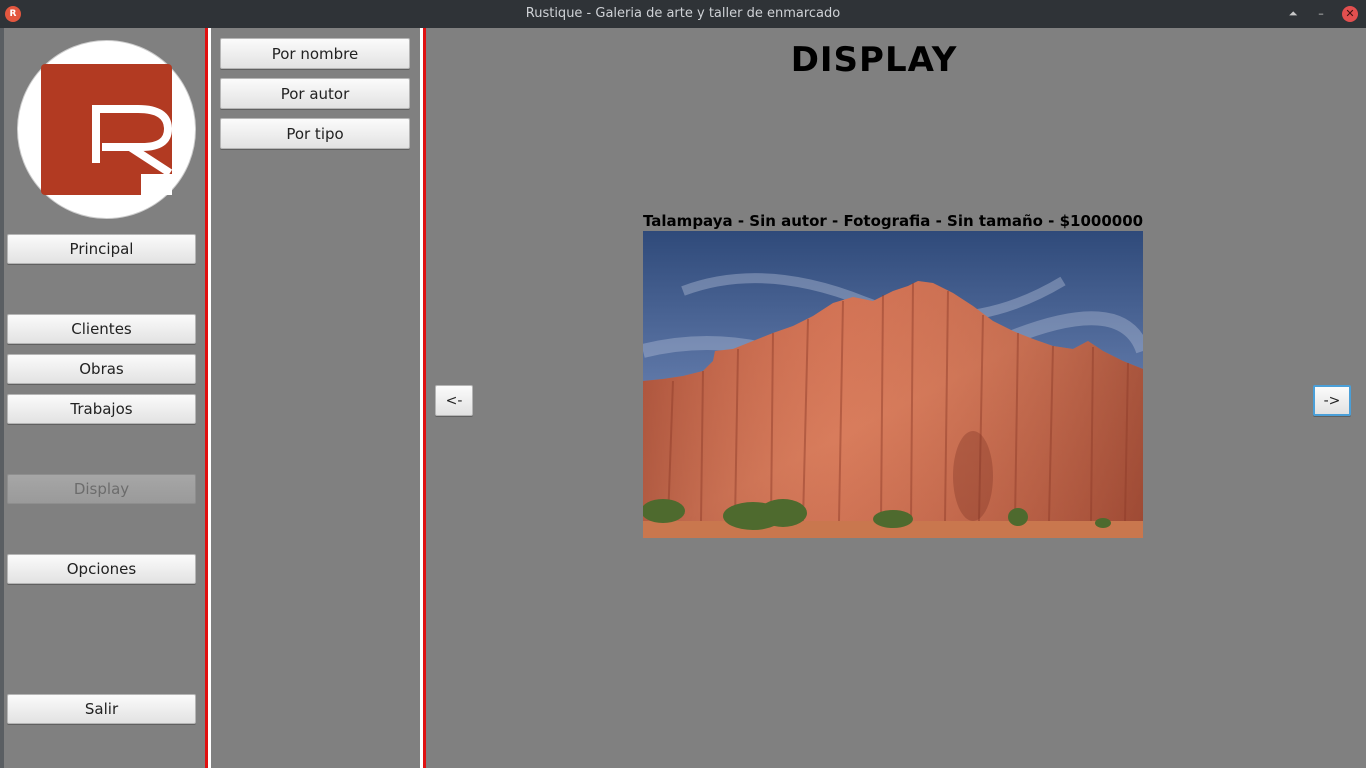 The image size is (1366, 768). Describe the element at coordinates (101, 569) in the screenshot. I see `nav-opciones-button: Opciones` at that location.